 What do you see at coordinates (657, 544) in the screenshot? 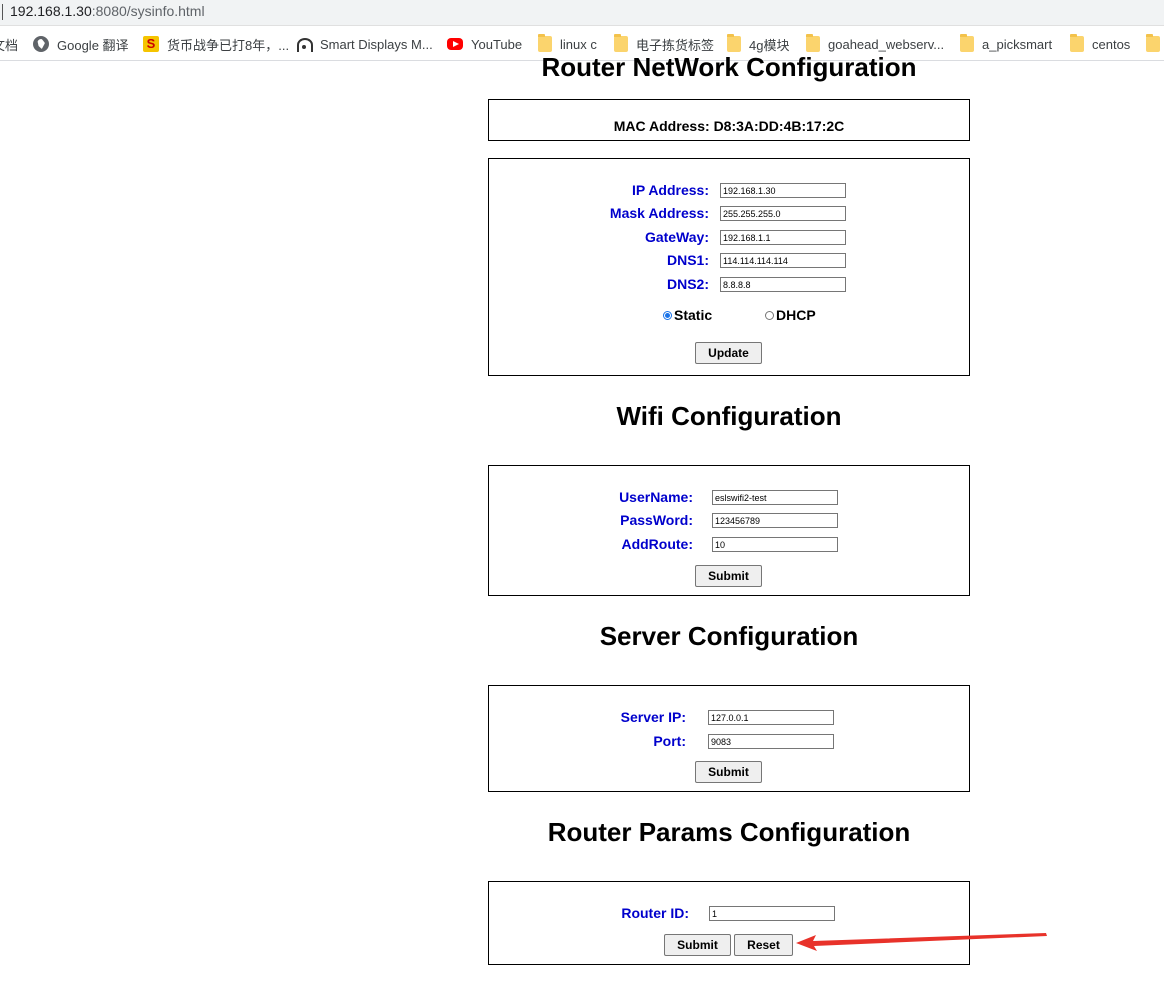
I see `addroute-label: AddRoute:` at bounding box center [657, 544].